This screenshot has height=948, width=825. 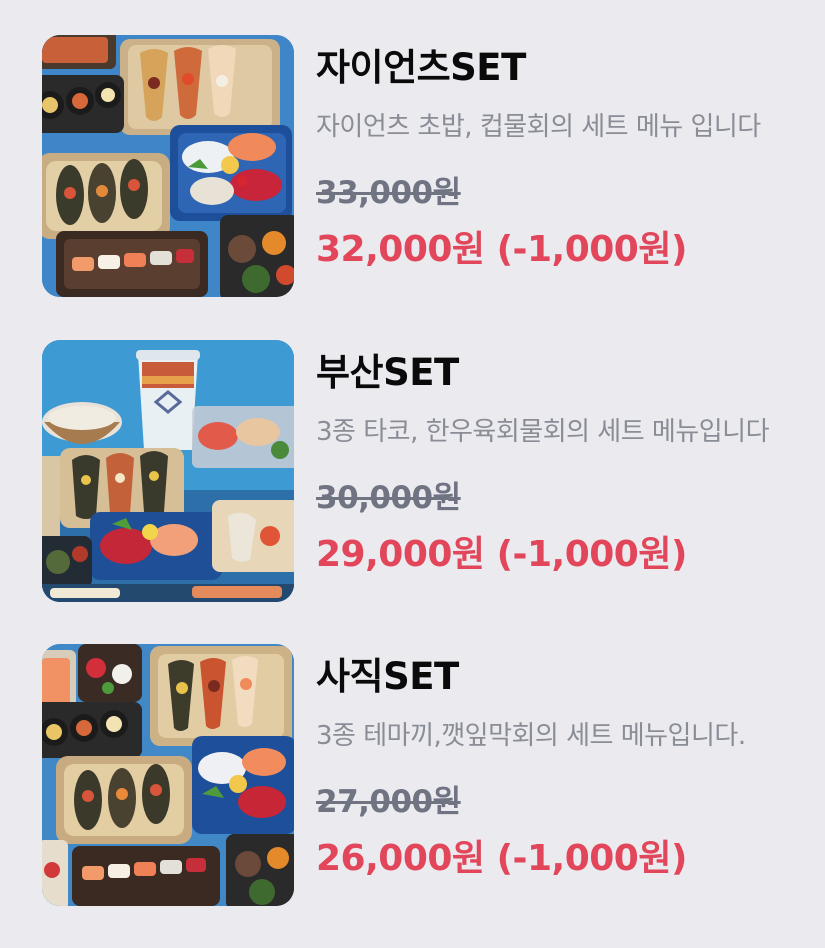 What do you see at coordinates (538, 127) in the screenshot?
I see `menu-item-description: 자이언츠 초밥, 컵물회의 세트 메뉴 입니다` at bounding box center [538, 127].